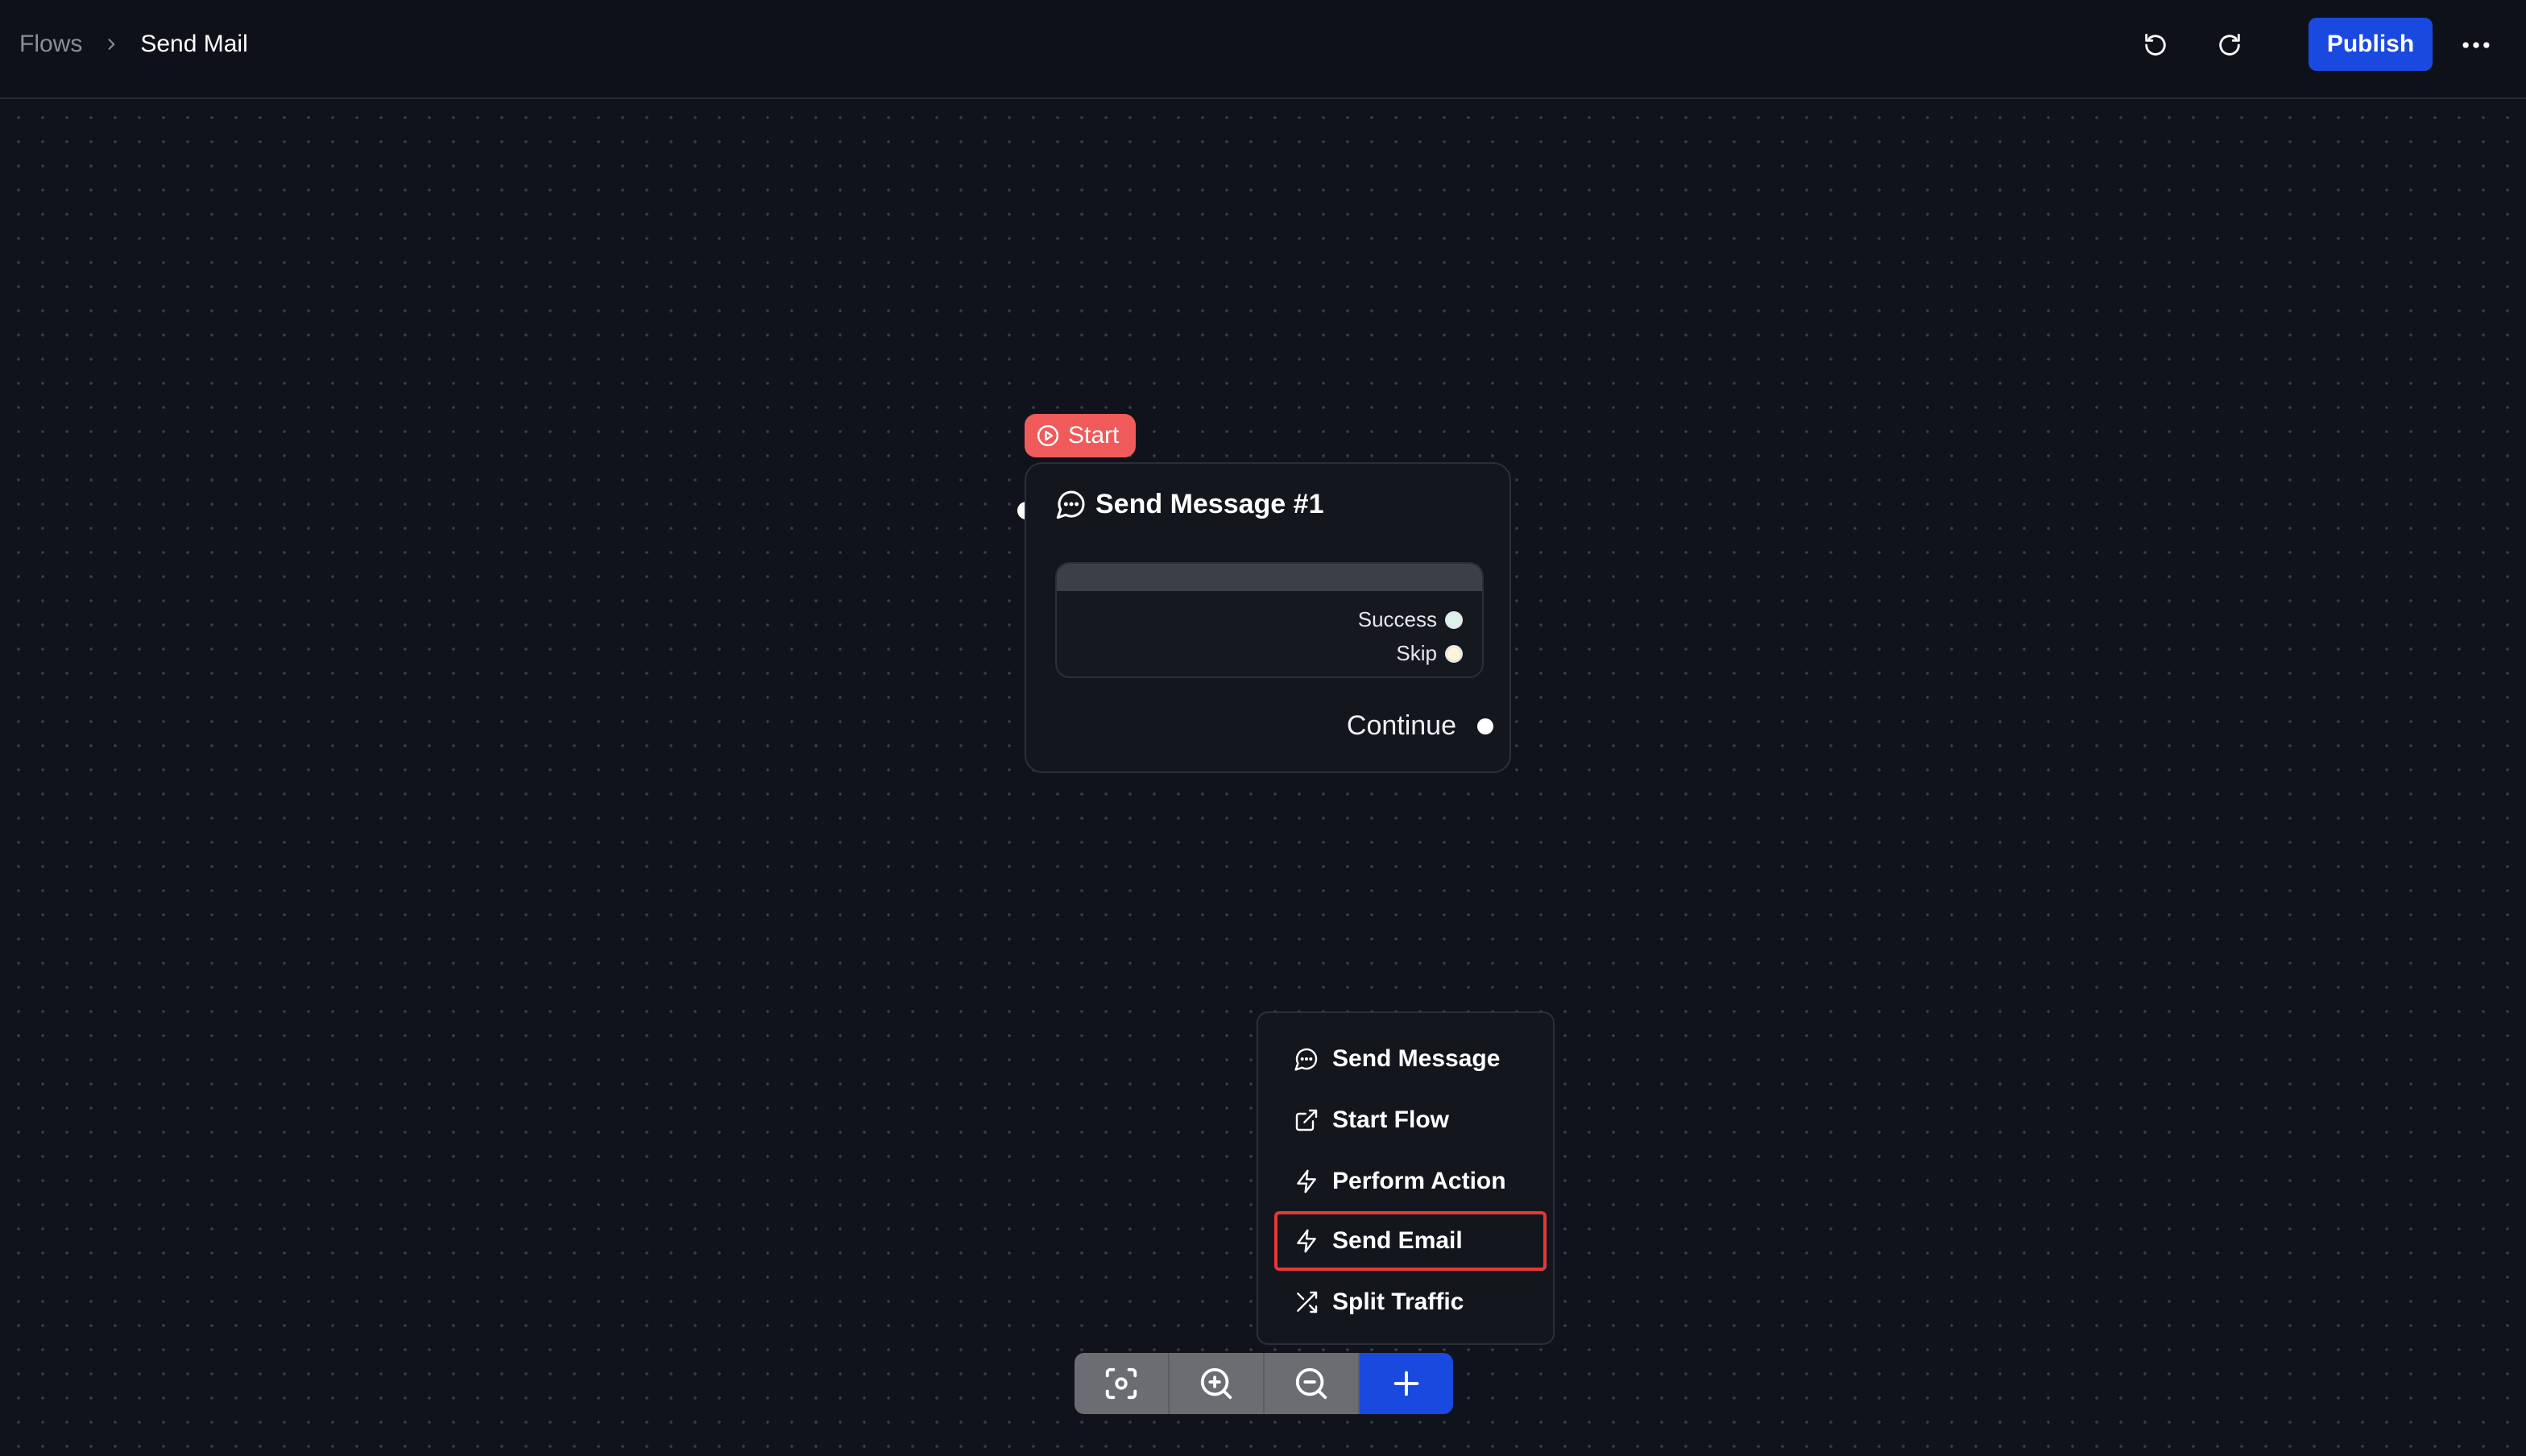  I want to click on menu-item-label: Send Email, so click(1398, 1240).